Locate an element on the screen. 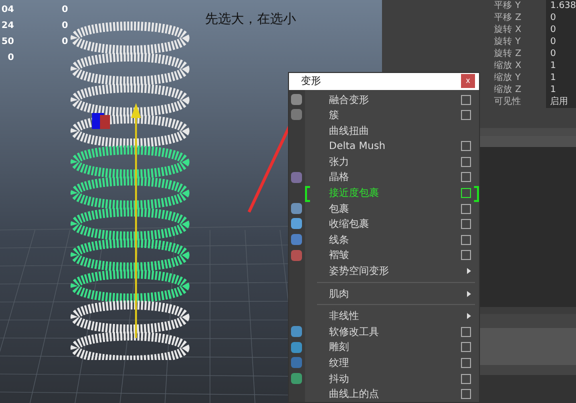 The width and height of the screenshot is (576, 403). close-button: x is located at coordinates (468, 81).